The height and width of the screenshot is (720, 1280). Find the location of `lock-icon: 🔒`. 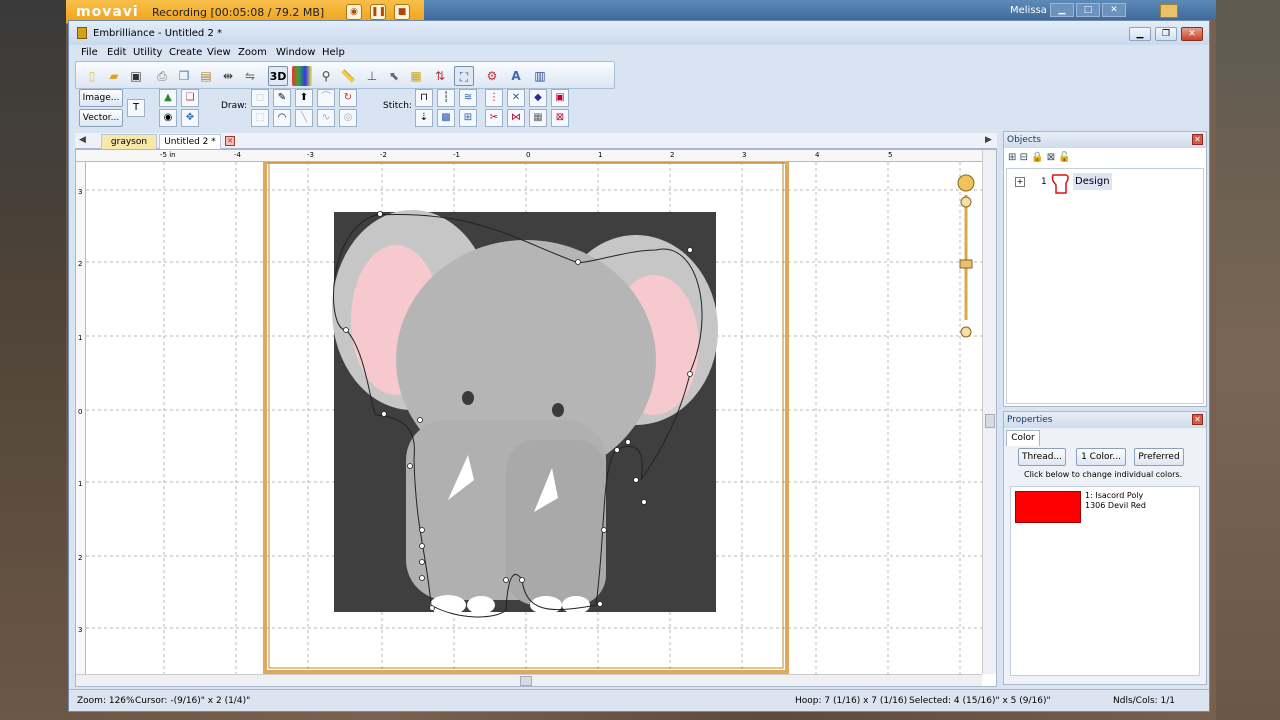

lock-icon: 🔒 is located at coordinates (1037, 157).